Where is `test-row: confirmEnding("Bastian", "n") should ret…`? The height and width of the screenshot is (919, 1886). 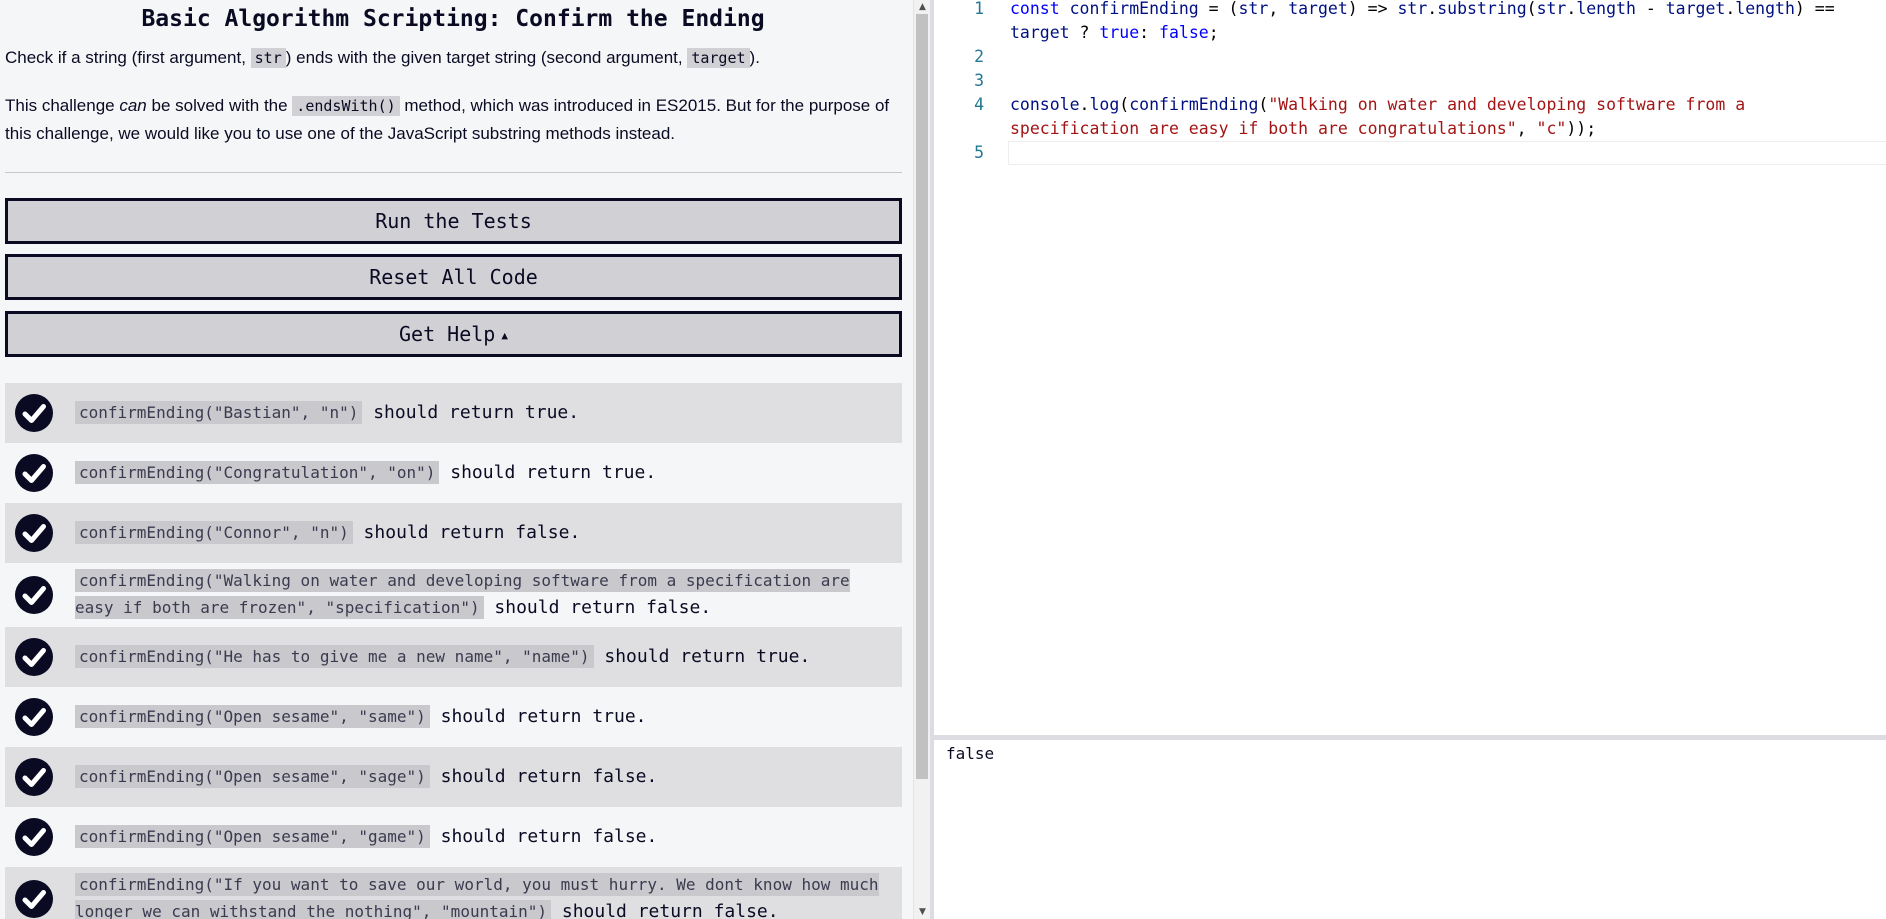
test-row: confirmEnding("Bastian", "n") should ret… is located at coordinates (453, 413).